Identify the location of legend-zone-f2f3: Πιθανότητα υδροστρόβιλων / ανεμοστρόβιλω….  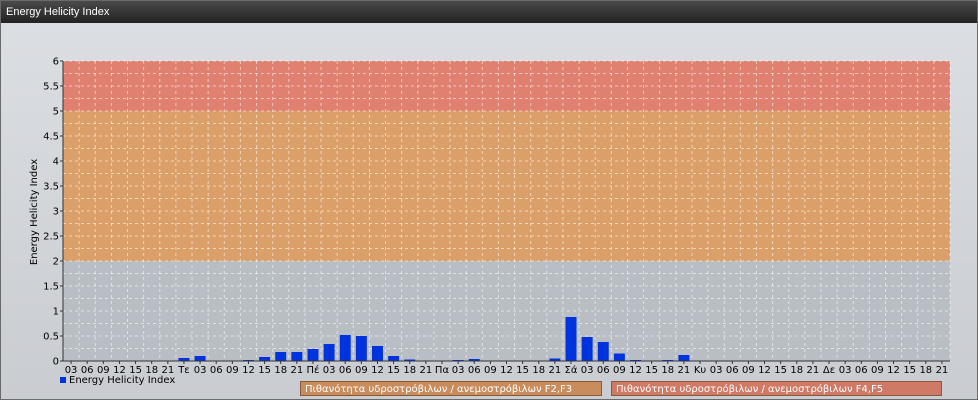
(451, 388).